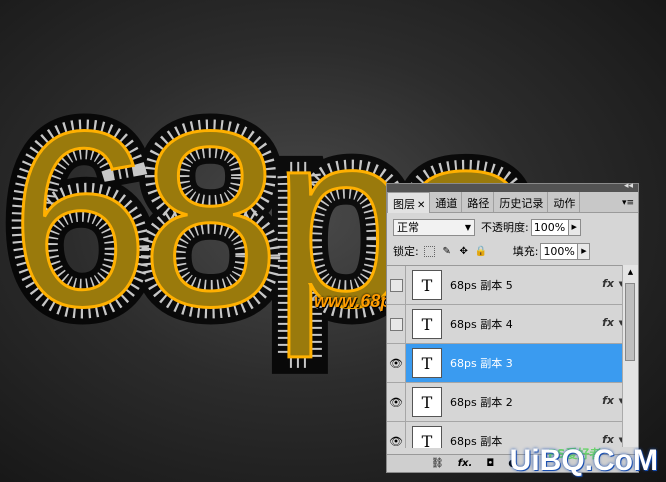 This screenshot has height=482, width=666. What do you see at coordinates (505, 227) in the screenshot?
I see `opacity-label: 不透明度:` at bounding box center [505, 227].